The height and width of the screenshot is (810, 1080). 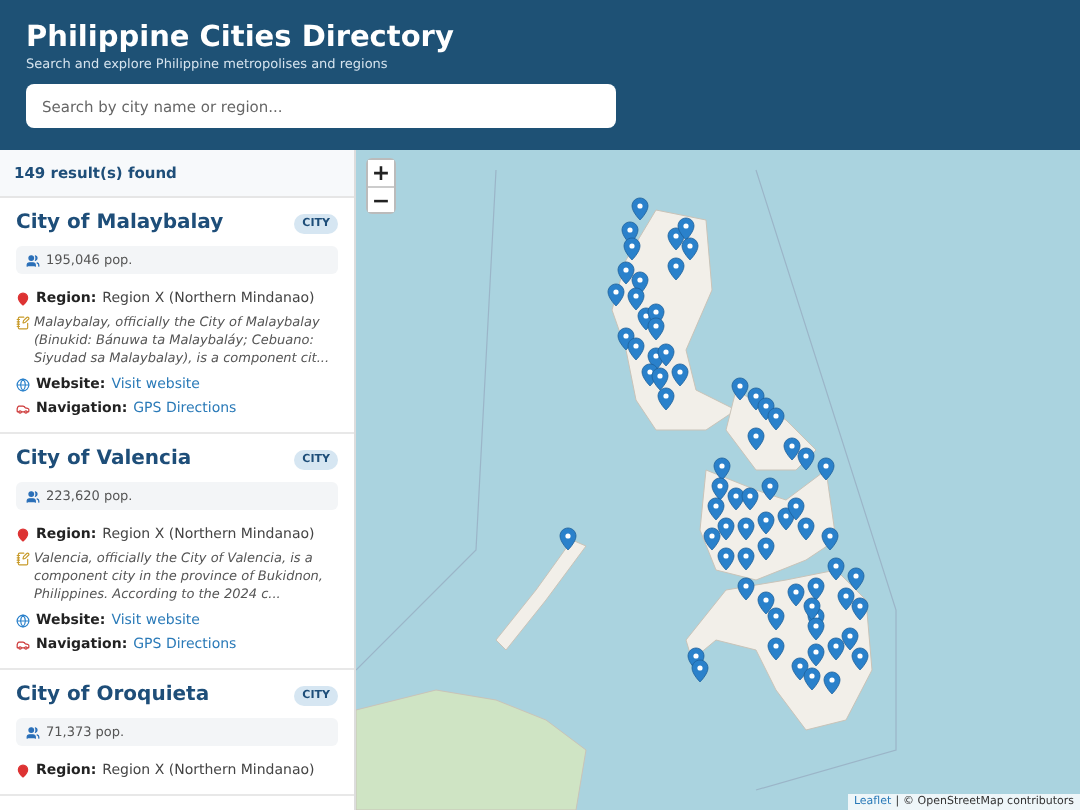 What do you see at coordinates (381, 199) in the screenshot?
I see `zoom-out-button: −` at bounding box center [381, 199].